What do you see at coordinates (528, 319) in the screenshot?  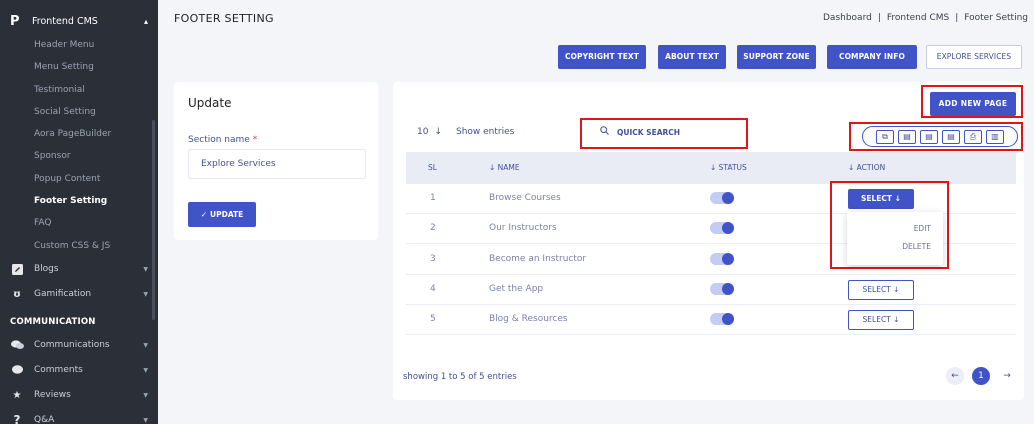 I see `row-name: Blog & Resources` at bounding box center [528, 319].